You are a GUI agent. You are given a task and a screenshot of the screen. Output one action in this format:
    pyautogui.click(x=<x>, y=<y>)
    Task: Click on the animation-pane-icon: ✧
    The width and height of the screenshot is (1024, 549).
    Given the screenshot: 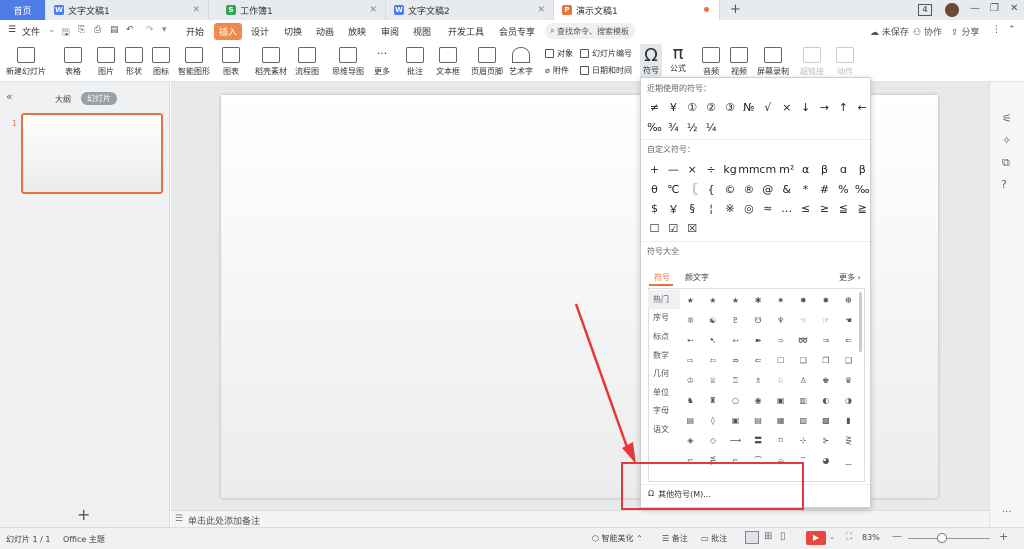 What is the action you would take?
    pyautogui.click(x=1006, y=140)
    